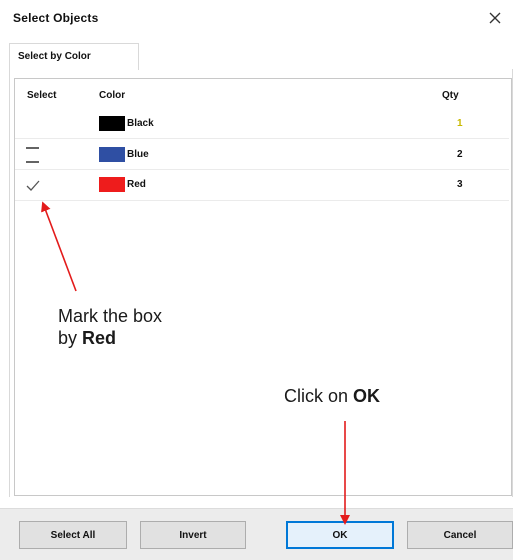 The height and width of the screenshot is (560, 513). What do you see at coordinates (42, 95) in the screenshot?
I see `column-header-select: Select` at bounding box center [42, 95].